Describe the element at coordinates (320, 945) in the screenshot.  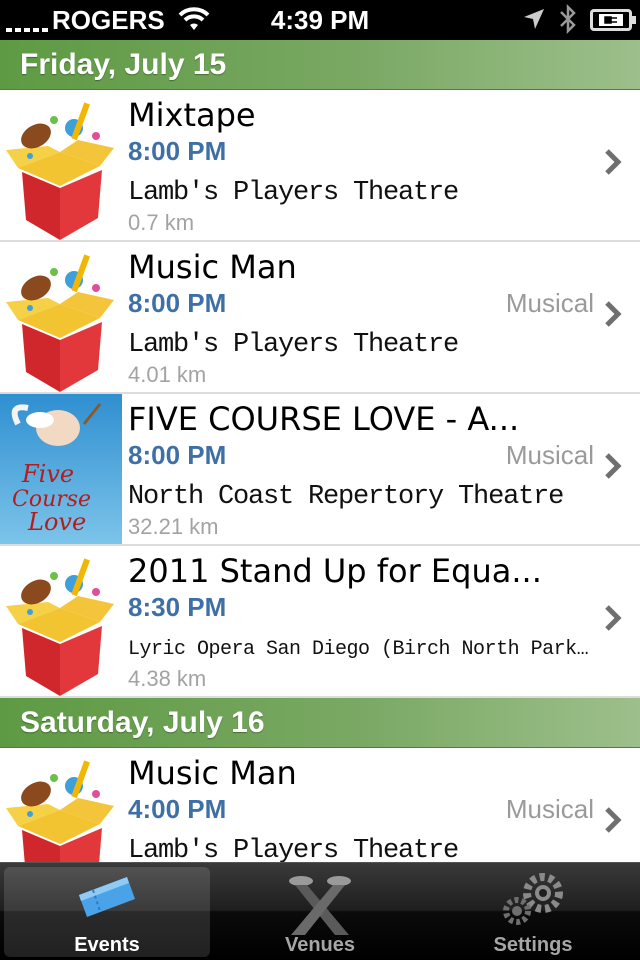
I see `tab-label: Venues` at that location.